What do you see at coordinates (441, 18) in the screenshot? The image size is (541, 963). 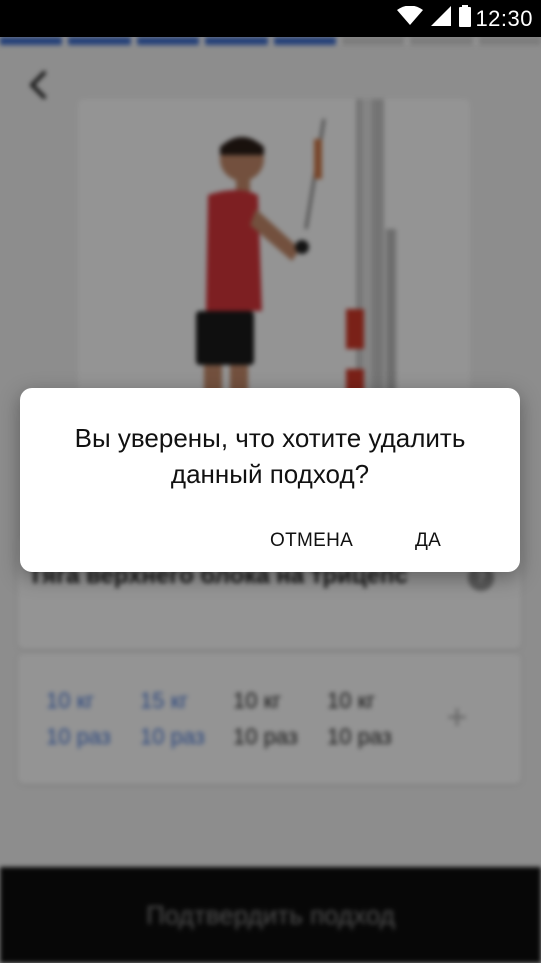 I see `signal-icon` at bounding box center [441, 18].